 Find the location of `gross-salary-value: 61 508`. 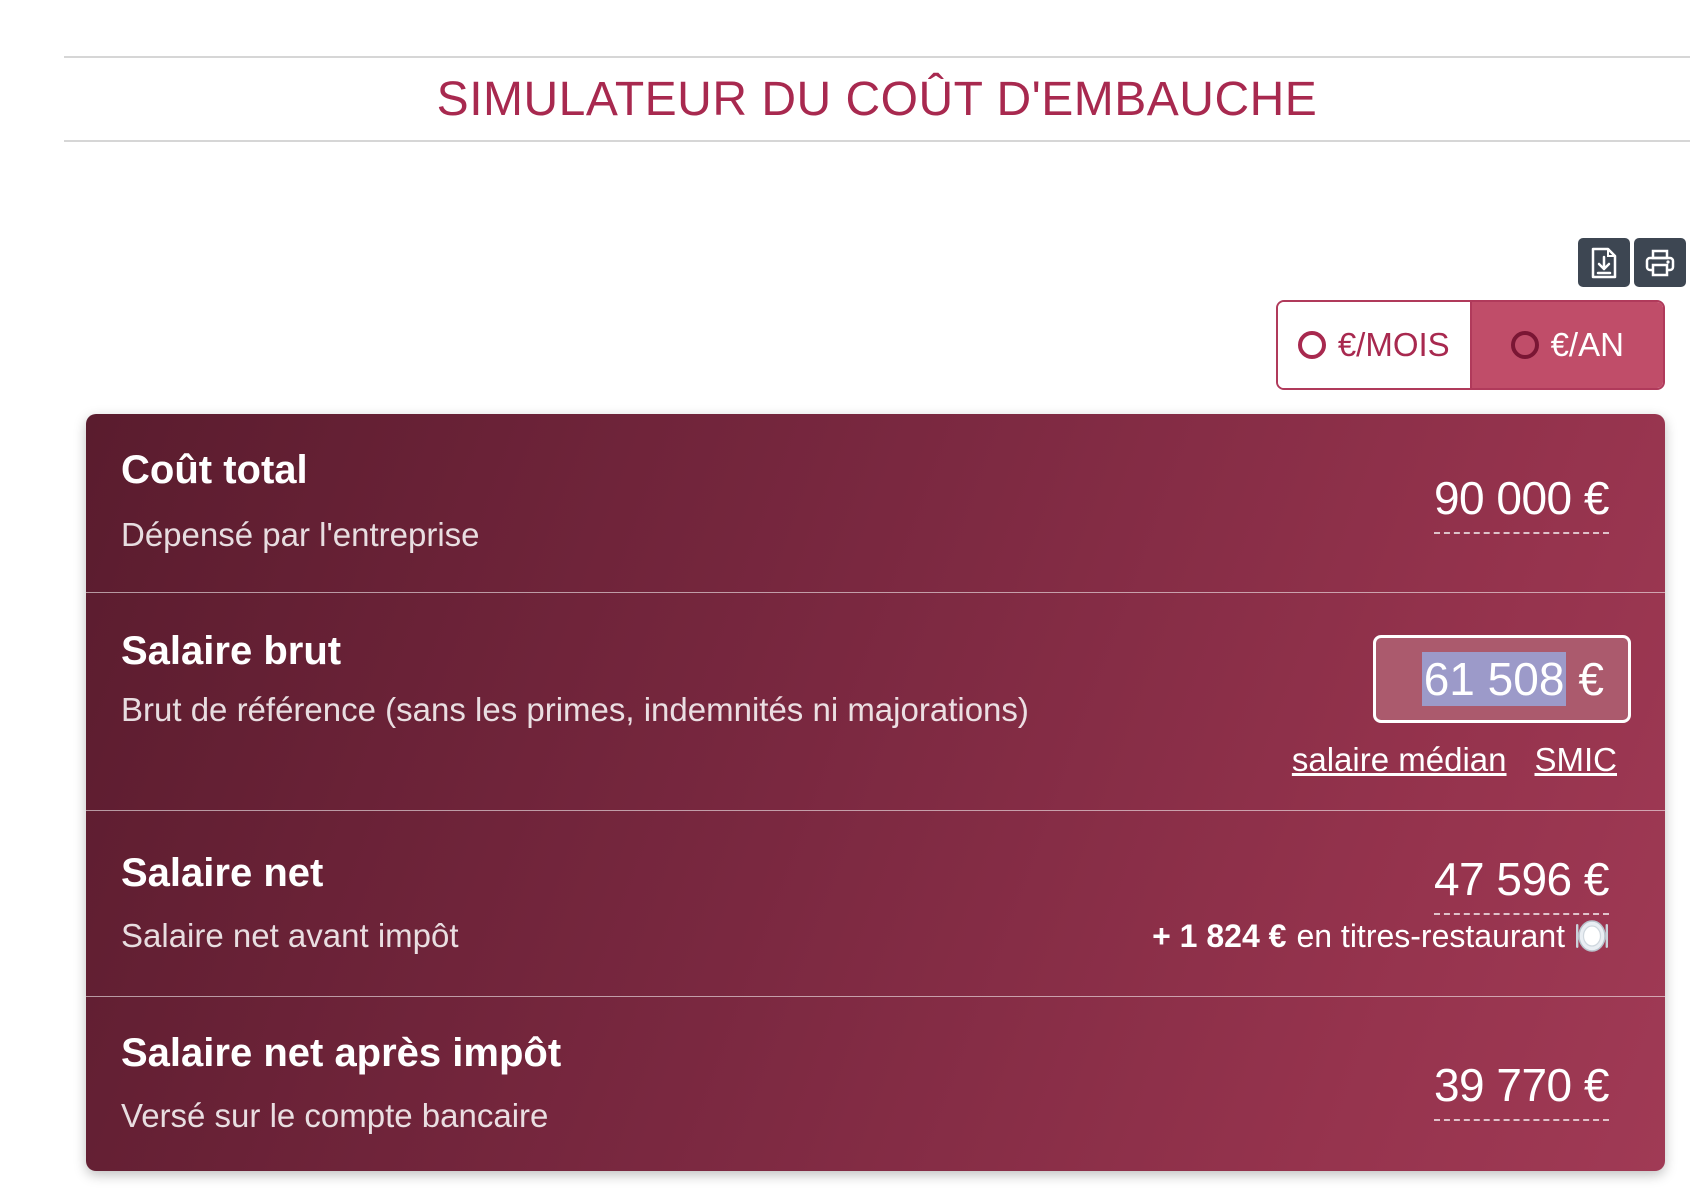

gross-salary-value: 61 508 is located at coordinates (1494, 679).